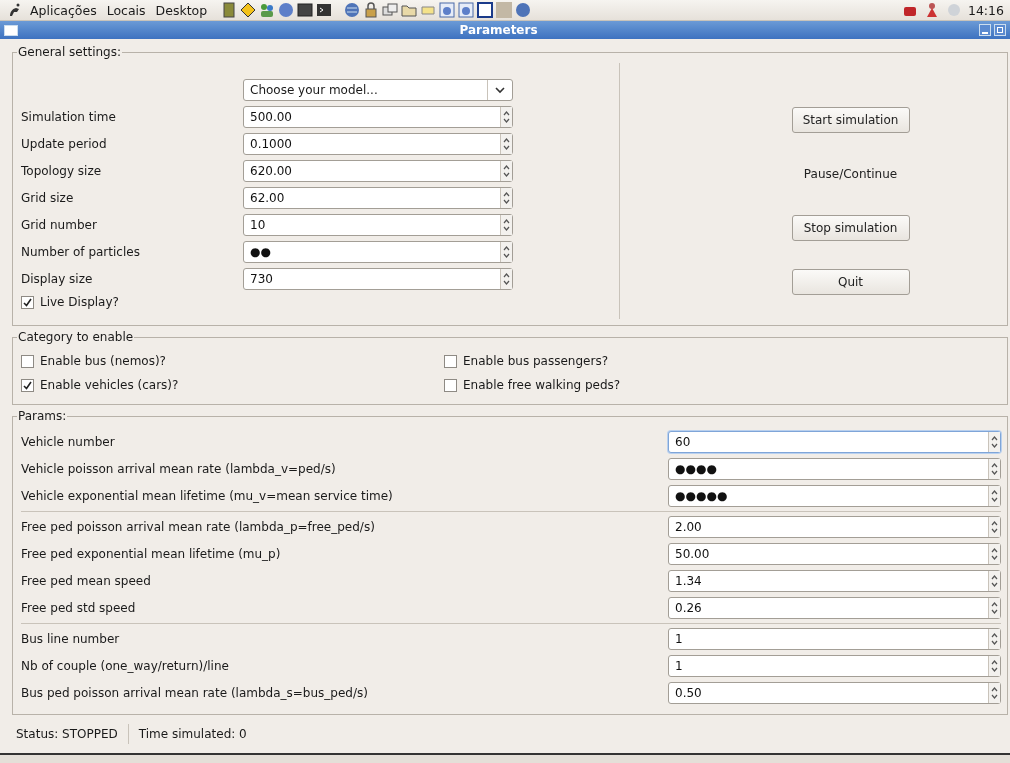 The width and height of the screenshot is (1010, 763). What do you see at coordinates (834, 496) in the screenshot?
I see `spin-field: ●●●●●` at bounding box center [834, 496].